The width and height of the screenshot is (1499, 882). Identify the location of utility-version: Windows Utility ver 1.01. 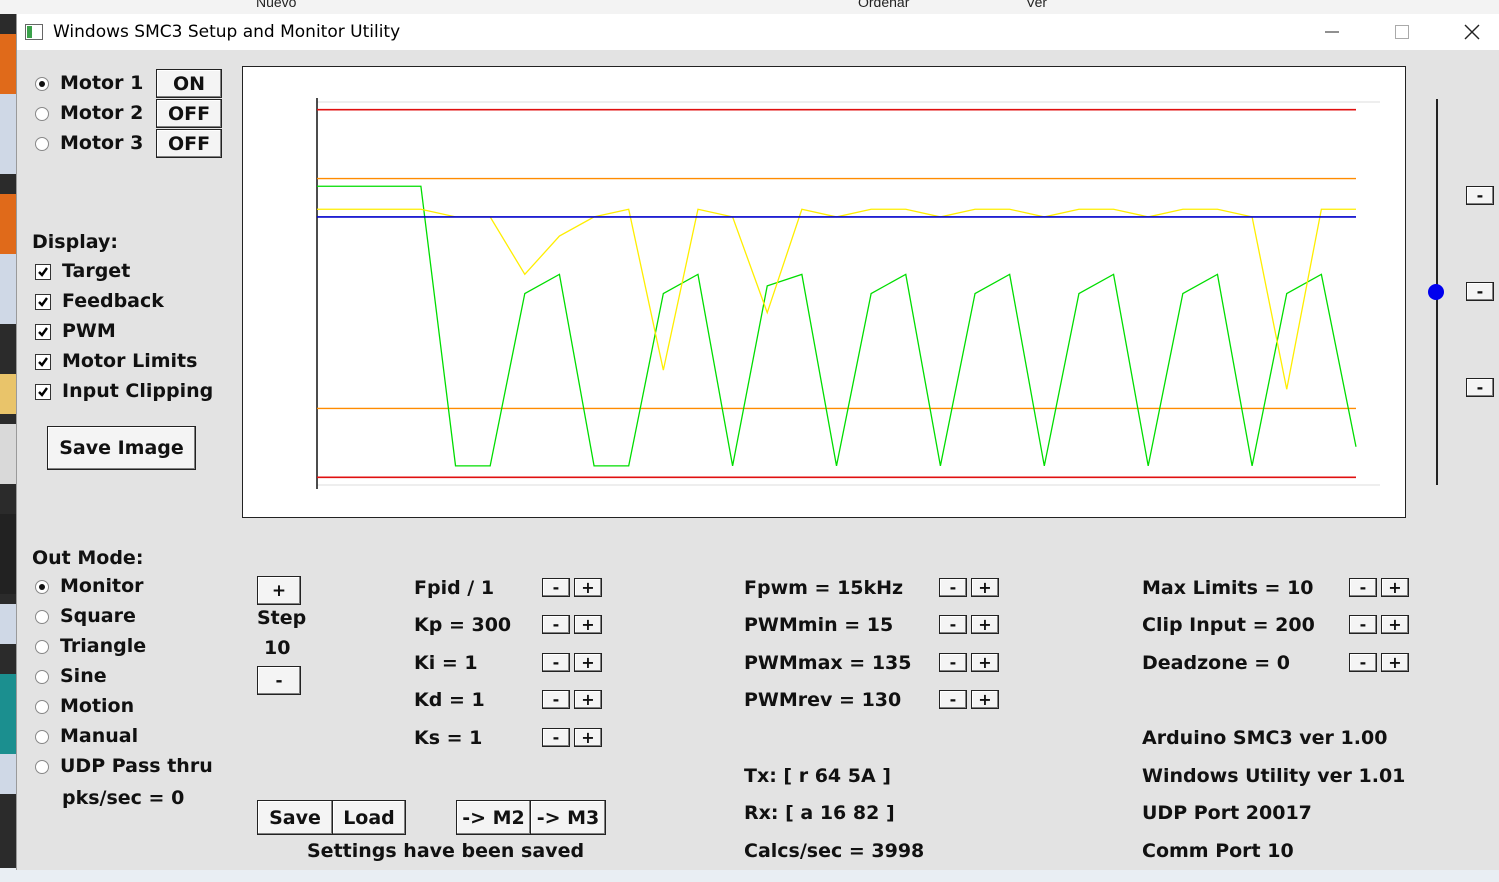
(1274, 776).